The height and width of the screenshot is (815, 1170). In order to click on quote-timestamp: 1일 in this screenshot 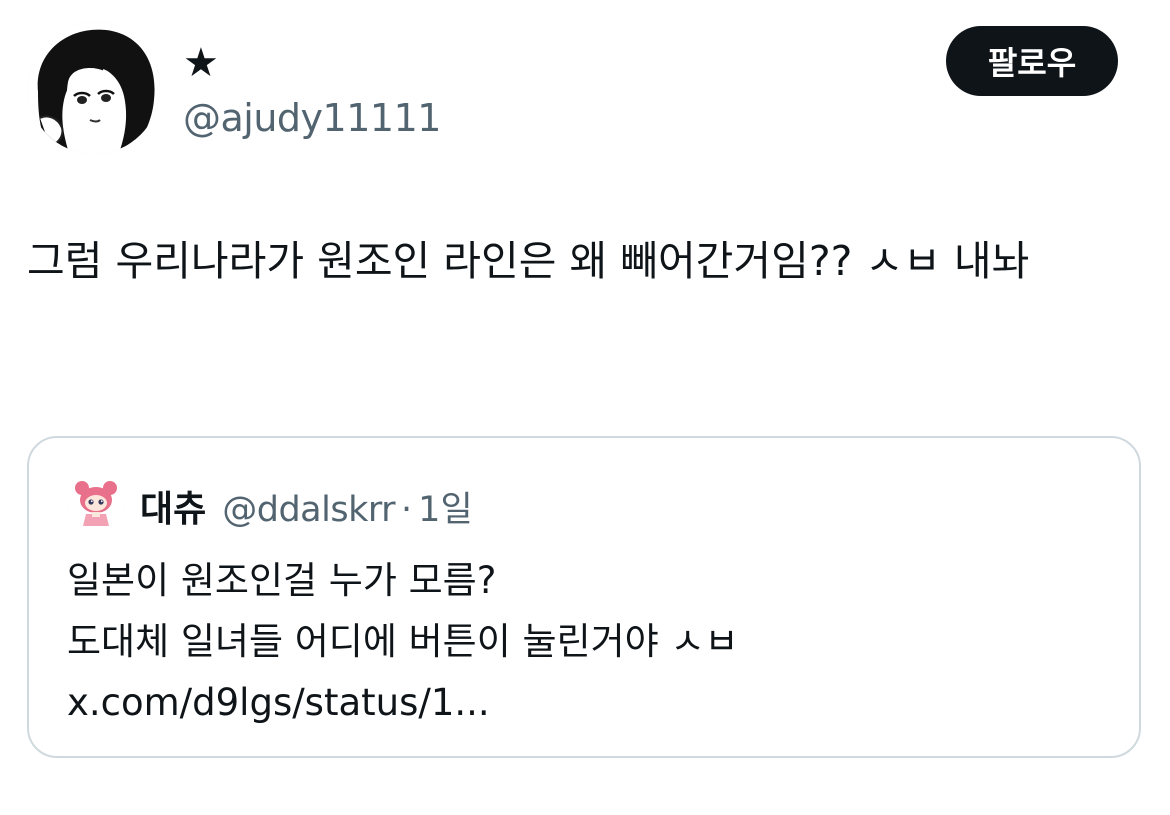, I will do `click(445, 506)`.